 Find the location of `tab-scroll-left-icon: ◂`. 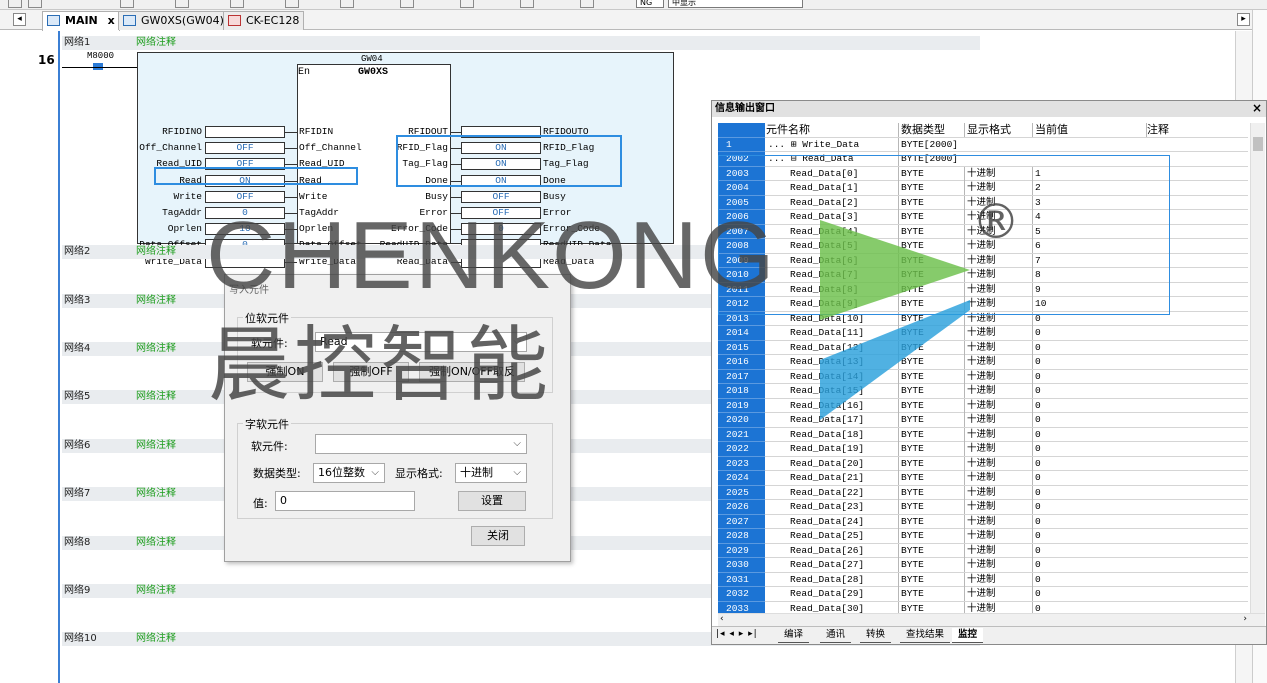

tab-scroll-left-icon: ◂ is located at coordinates (19, 19).